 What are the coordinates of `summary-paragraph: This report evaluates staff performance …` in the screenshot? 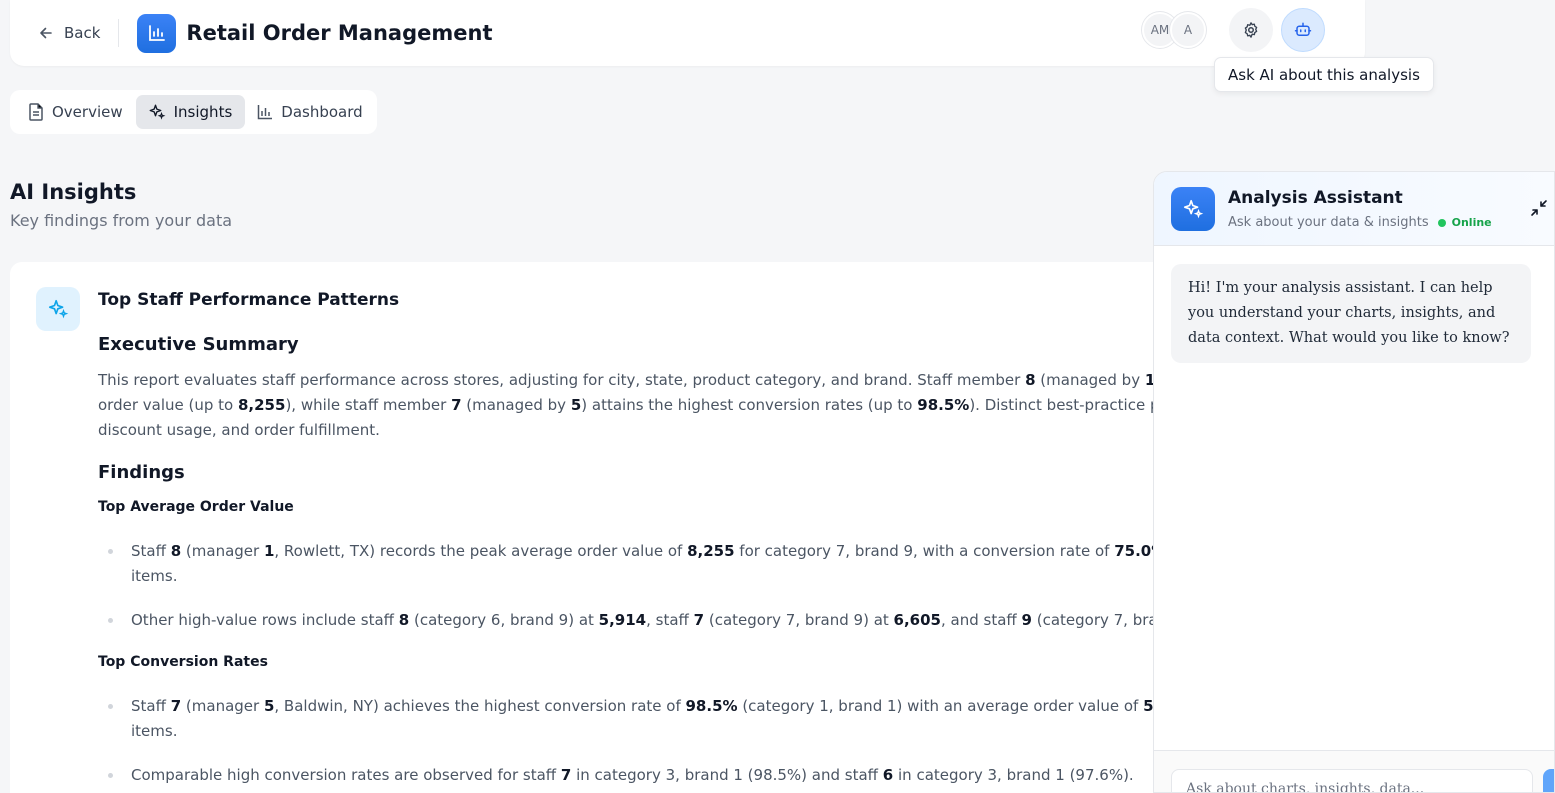 It's located at (654, 405).